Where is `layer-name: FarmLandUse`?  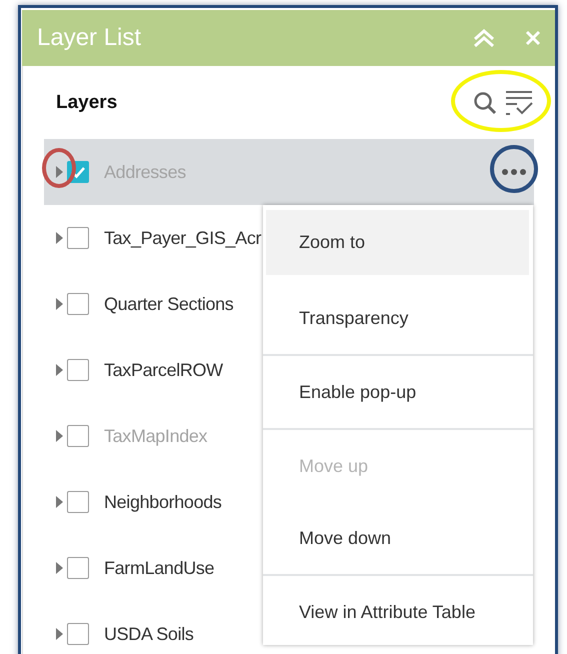 layer-name: FarmLandUse is located at coordinates (159, 568).